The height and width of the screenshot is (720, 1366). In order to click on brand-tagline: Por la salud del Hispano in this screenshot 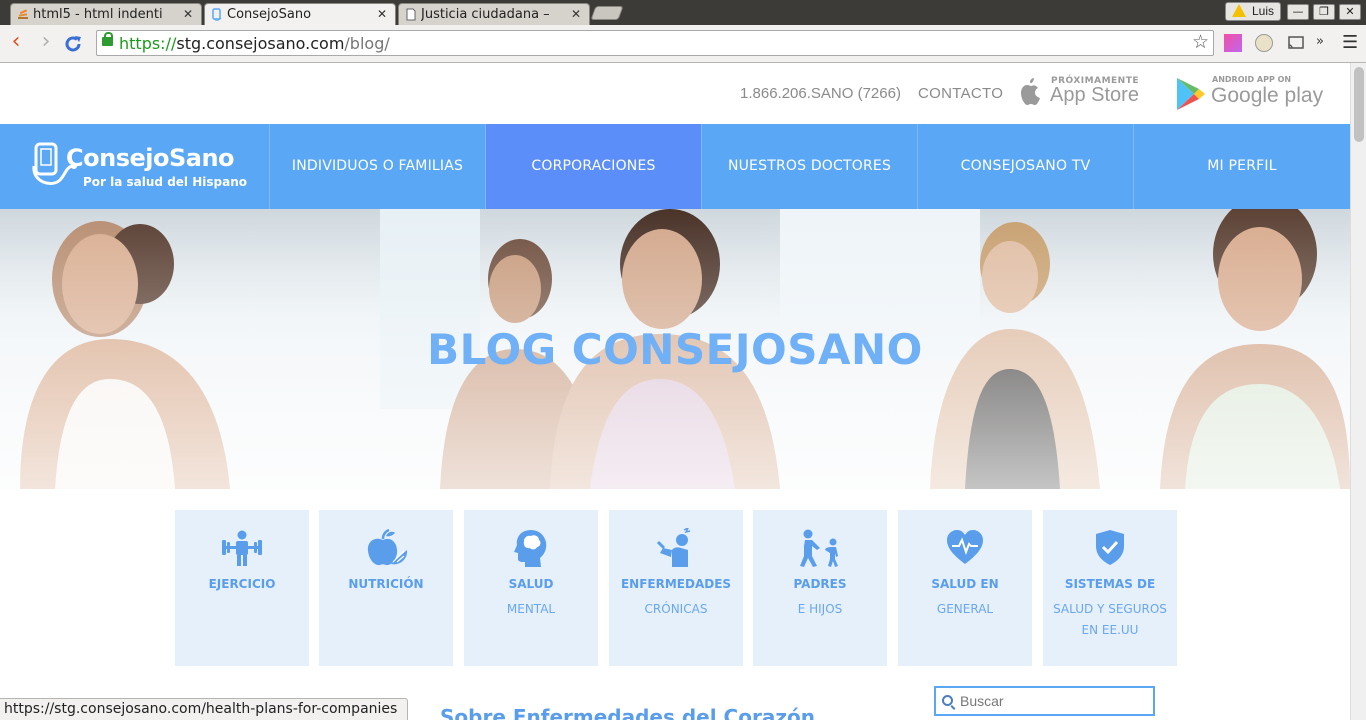, I will do `click(165, 182)`.